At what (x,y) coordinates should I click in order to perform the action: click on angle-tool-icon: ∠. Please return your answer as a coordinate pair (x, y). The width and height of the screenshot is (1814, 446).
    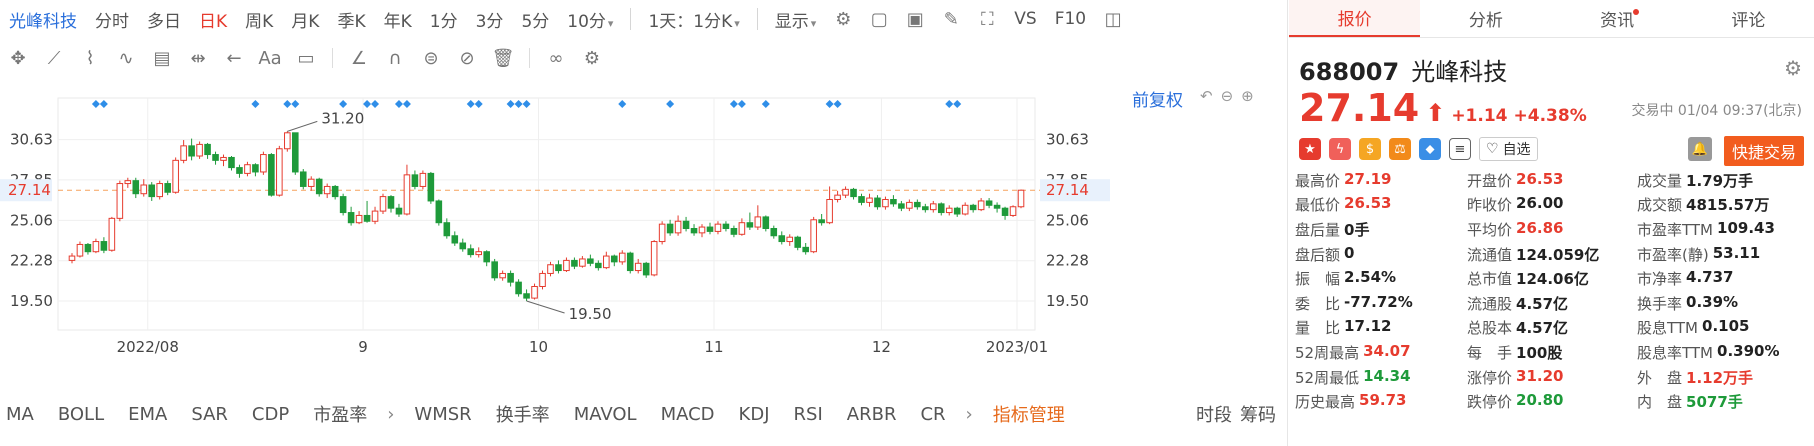
    Looking at the image, I should click on (359, 58).